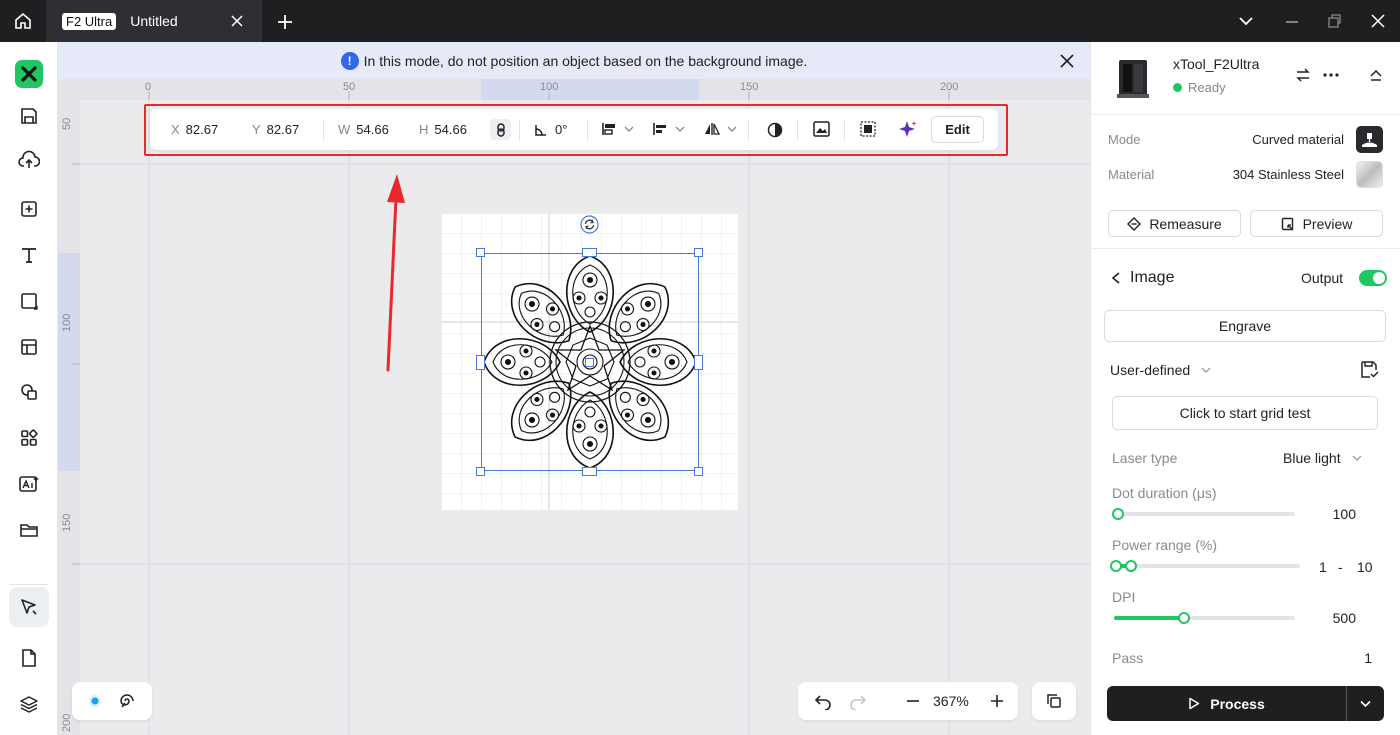 This screenshot has width=1400, height=735. What do you see at coordinates (1323, 567) in the screenshot?
I see `power-min-value: 1` at bounding box center [1323, 567].